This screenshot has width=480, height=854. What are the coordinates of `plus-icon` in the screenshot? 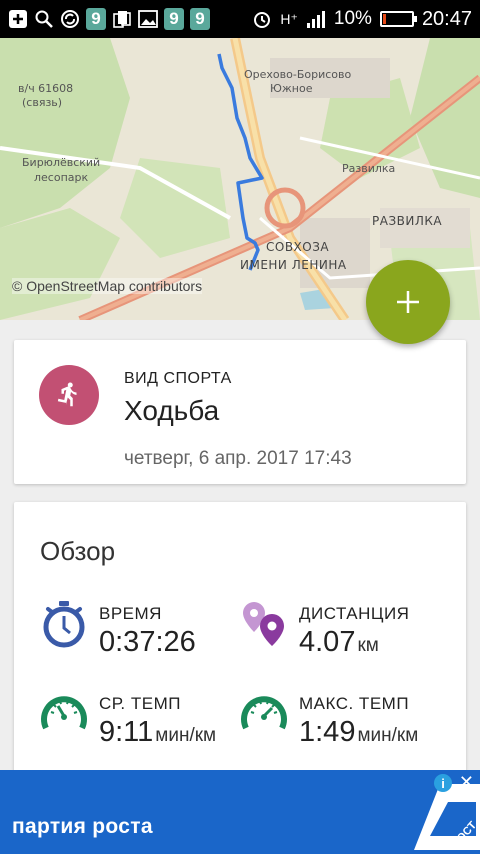 It's located at (408, 302).